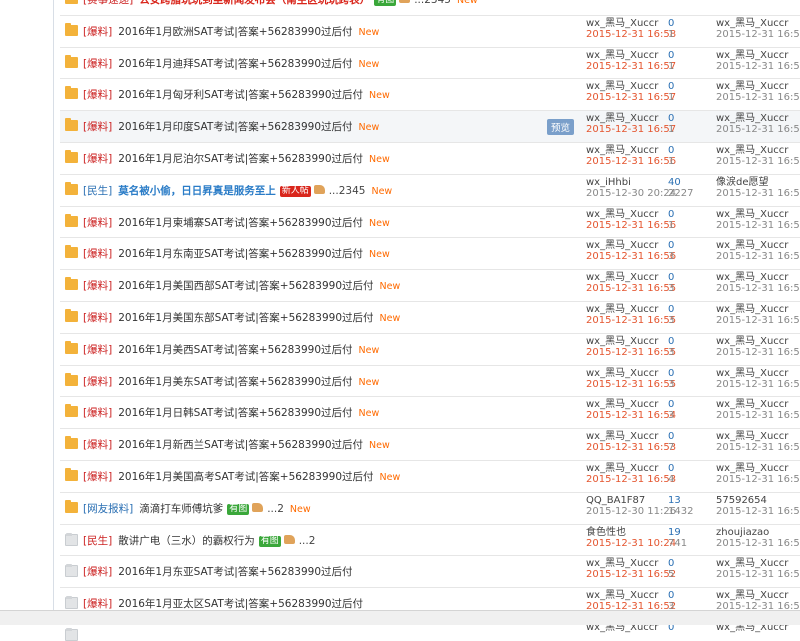 This screenshot has width=800, height=641. What do you see at coordinates (254, 3) in the screenshot?
I see `thread-subject-link: 公安跨腊玩玩到坐新闻发布会（南主区玩玩跨表）` at bounding box center [254, 3].